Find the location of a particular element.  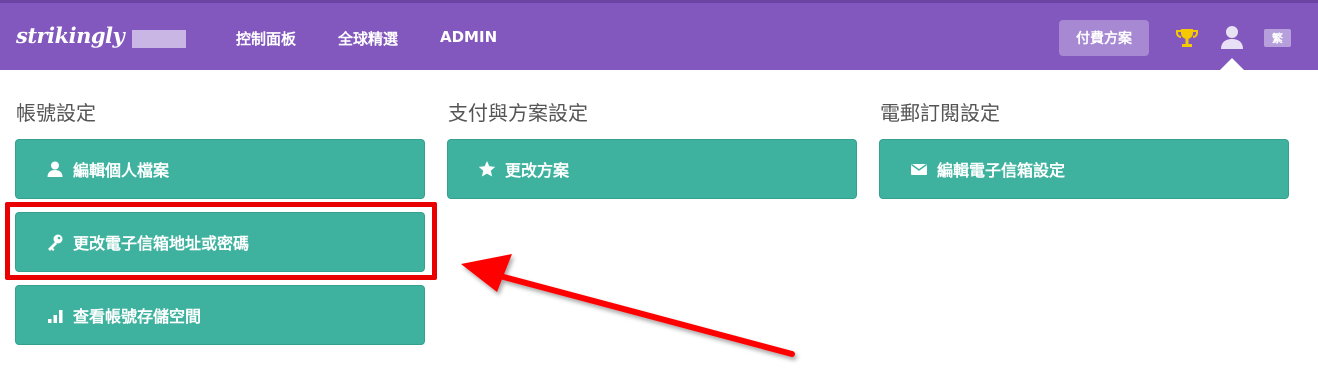

dropdown-caret is located at coordinates (1232, 64).